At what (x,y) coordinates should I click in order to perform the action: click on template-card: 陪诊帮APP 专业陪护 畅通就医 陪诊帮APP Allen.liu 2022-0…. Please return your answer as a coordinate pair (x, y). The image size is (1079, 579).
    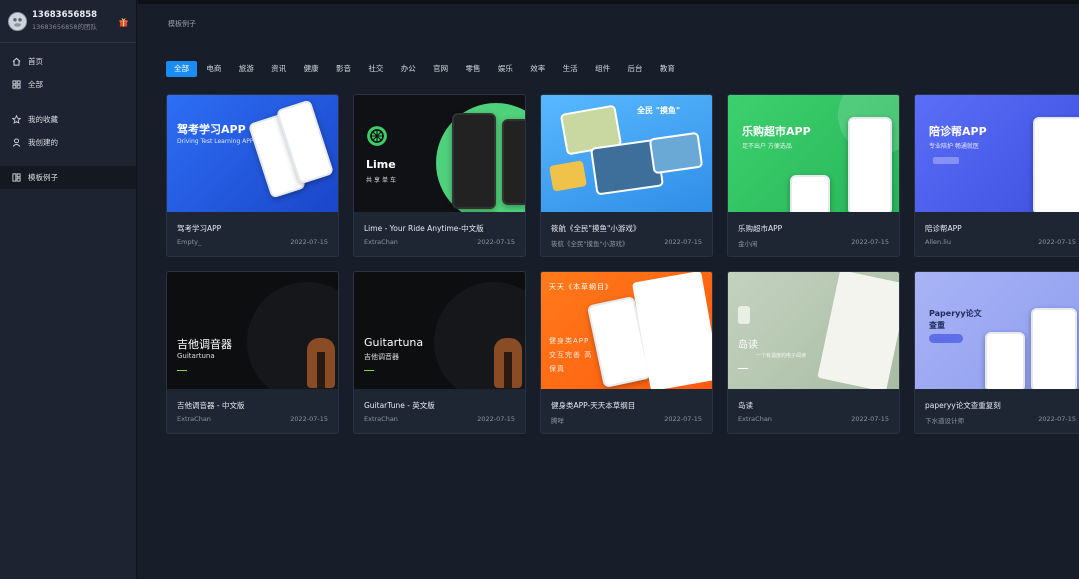
    Looking at the image, I should click on (996, 175).